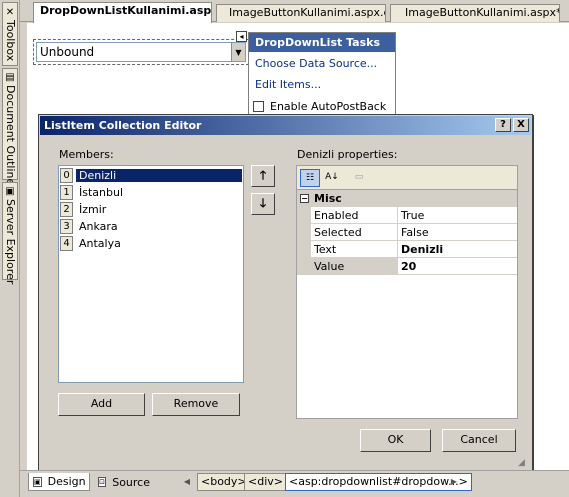 The image size is (569, 497). I want to click on move-up-button: 🡑, so click(263, 176).